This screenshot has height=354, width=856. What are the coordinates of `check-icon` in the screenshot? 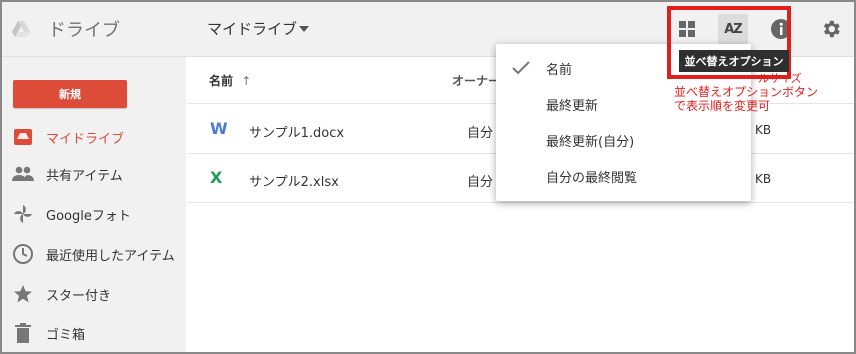 It's located at (521, 68).